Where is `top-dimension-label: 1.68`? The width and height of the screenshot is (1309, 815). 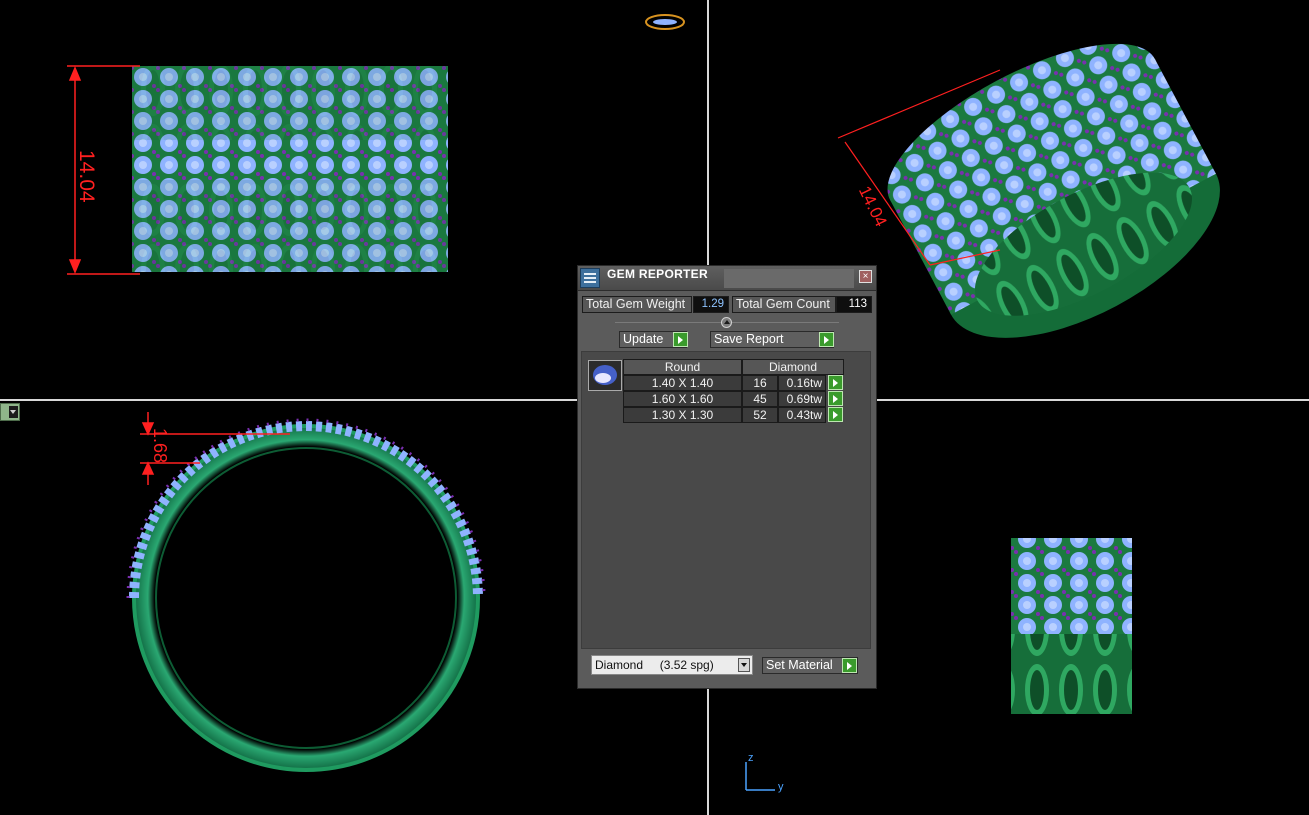 top-dimension-label: 1.68 is located at coordinates (160, 446).